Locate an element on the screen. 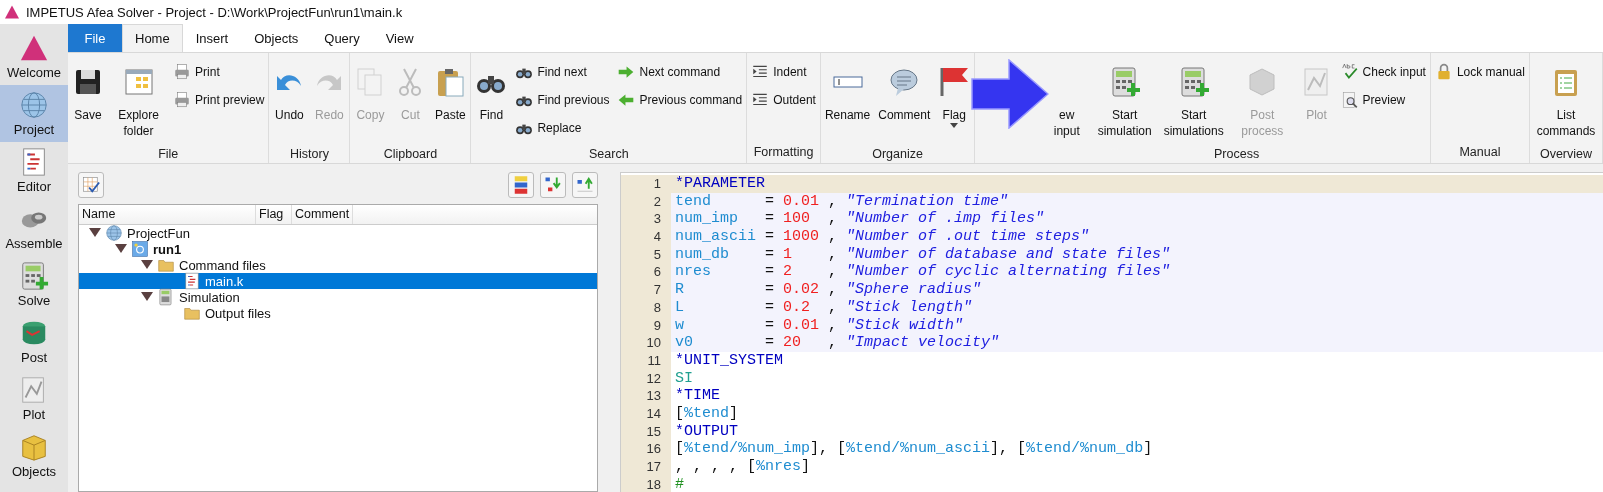 The image size is (1603, 492). tree-row: main.k is located at coordinates (338, 281).